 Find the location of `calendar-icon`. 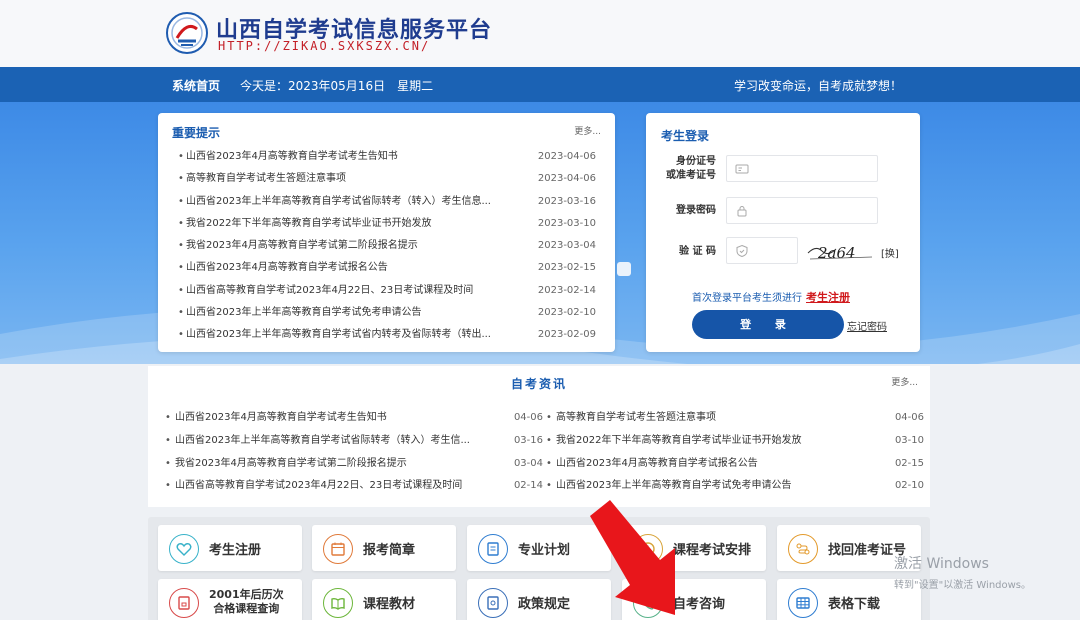

calendar-icon is located at coordinates (338, 549).